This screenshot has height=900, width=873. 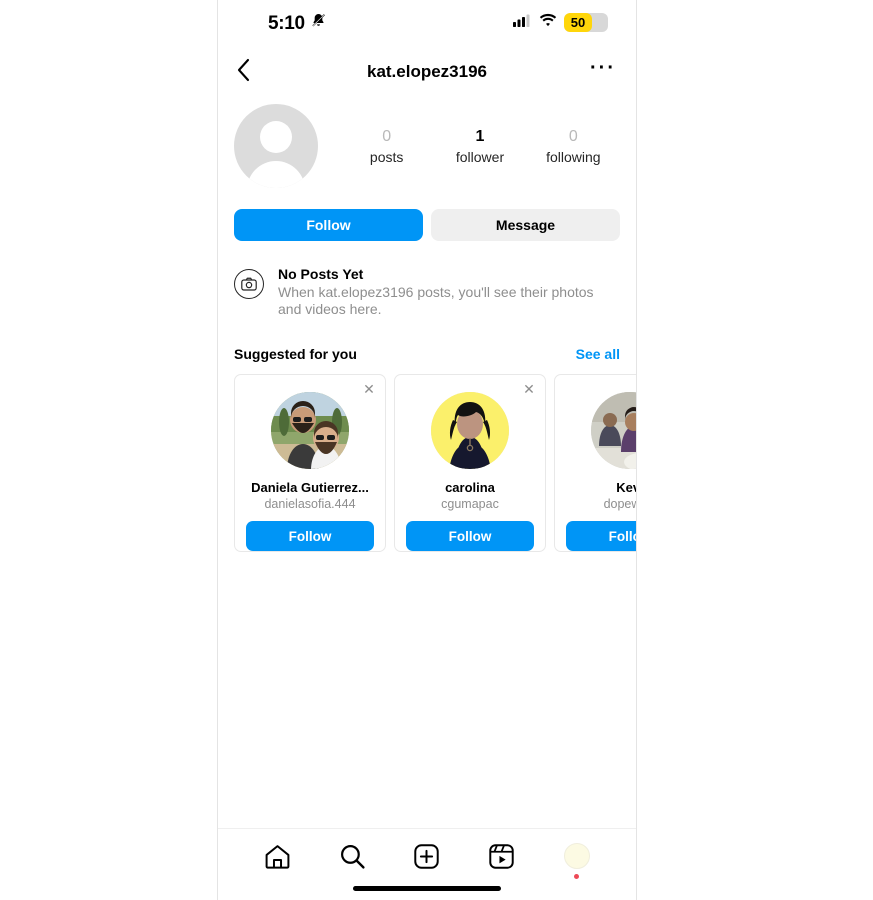 I want to click on status-bar: 5:10 50, so click(x=427, y=23).